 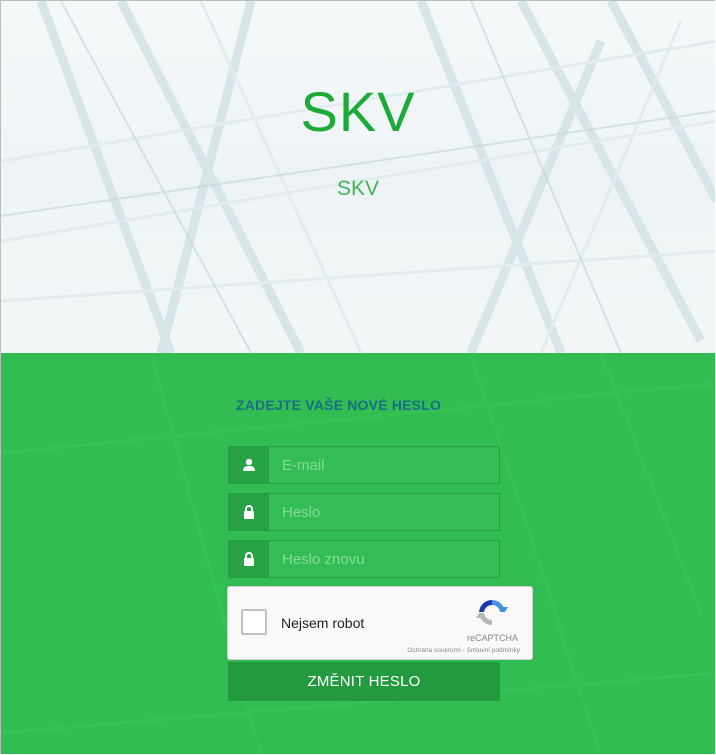 I want to click on recaptcha-logo-icon, so click(x=492, y=615).